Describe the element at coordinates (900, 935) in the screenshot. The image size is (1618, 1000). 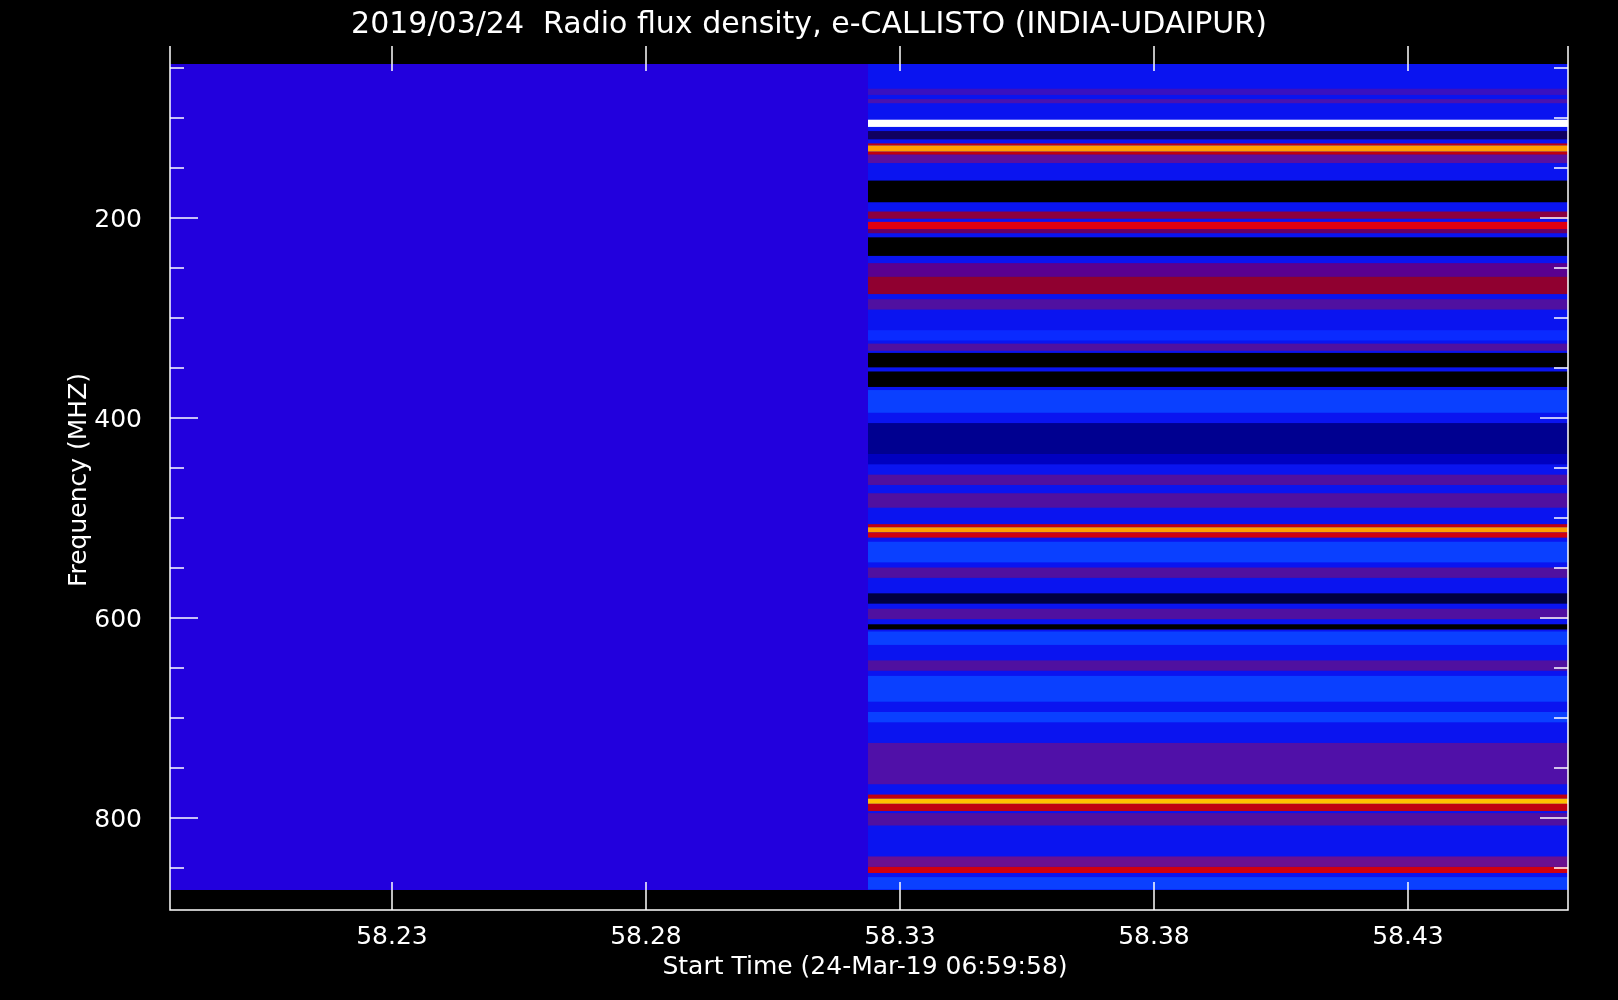
I see `tick-label: 58.33` at that location.